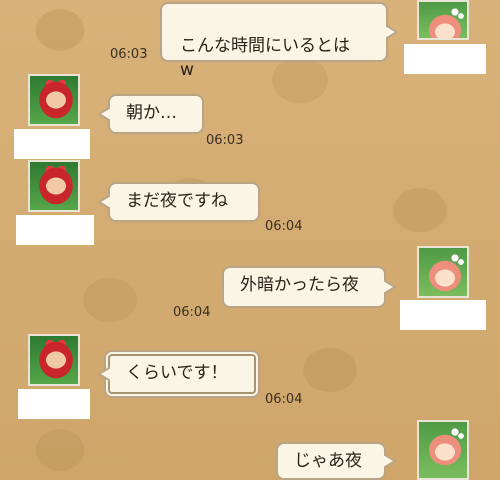 Image resolution: width=500 pixels, height=480 pixels. I want to click on message-text-6: じゃあ夜, so click(328, 461).